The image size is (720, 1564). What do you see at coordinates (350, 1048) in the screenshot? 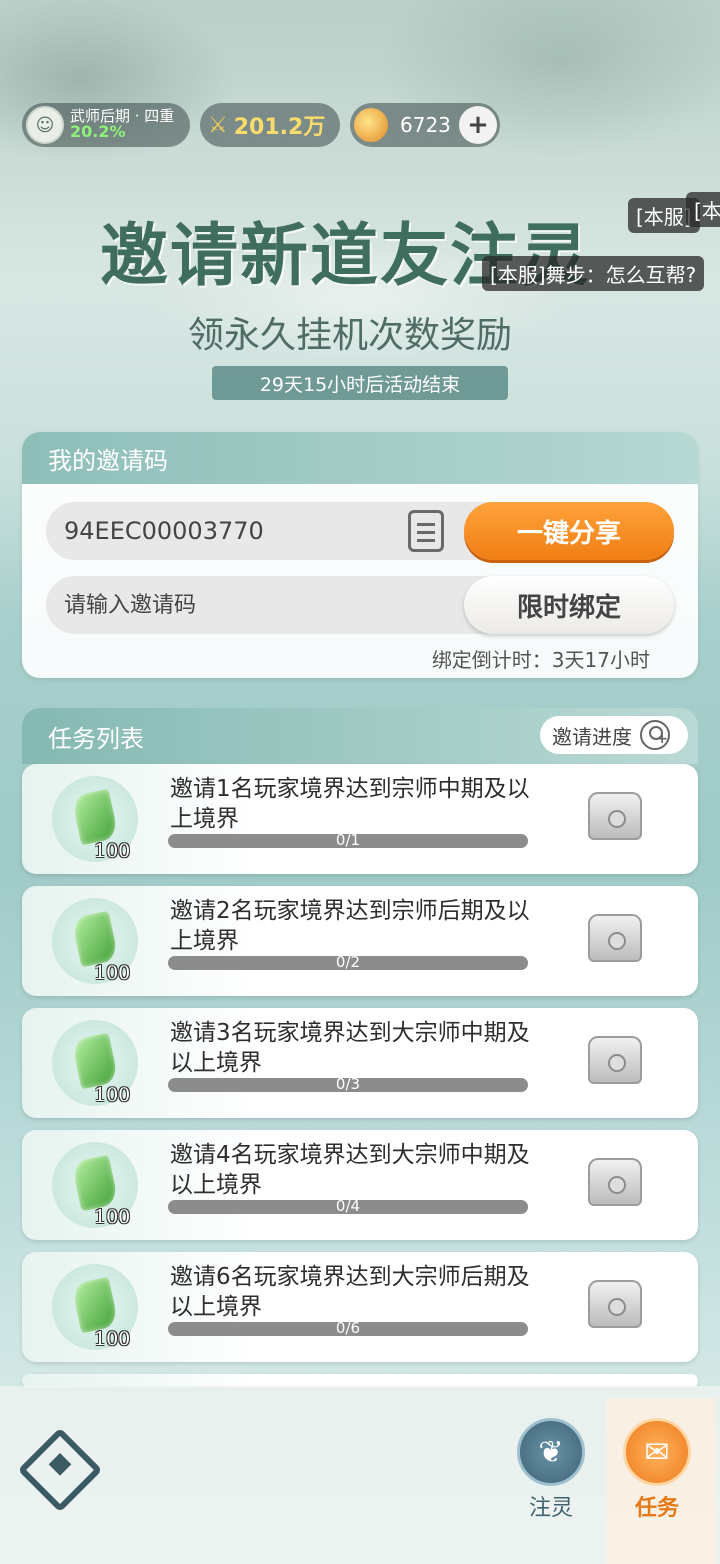
I see `task-description: 邀请3名玩家境界达到大宗师中期及以上境界` at bounding box center [350, 1048].